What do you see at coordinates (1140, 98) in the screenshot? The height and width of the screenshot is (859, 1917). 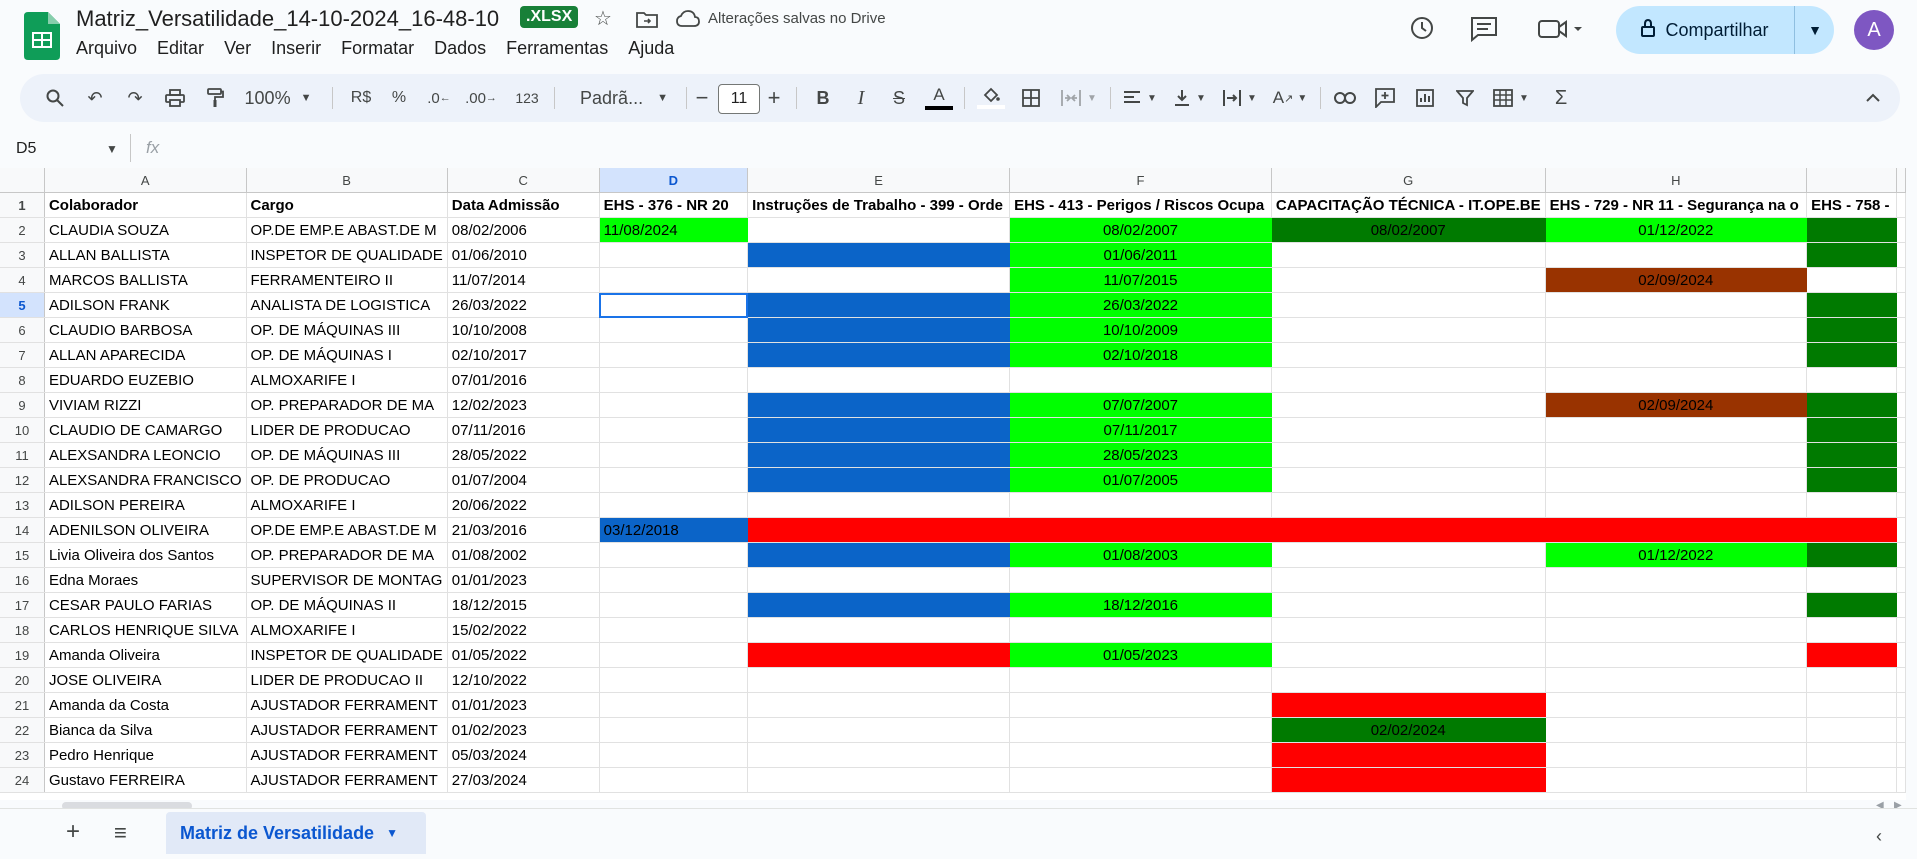 I see `horizontal-align-icon: ▼` at bounding box center [1140, 98].